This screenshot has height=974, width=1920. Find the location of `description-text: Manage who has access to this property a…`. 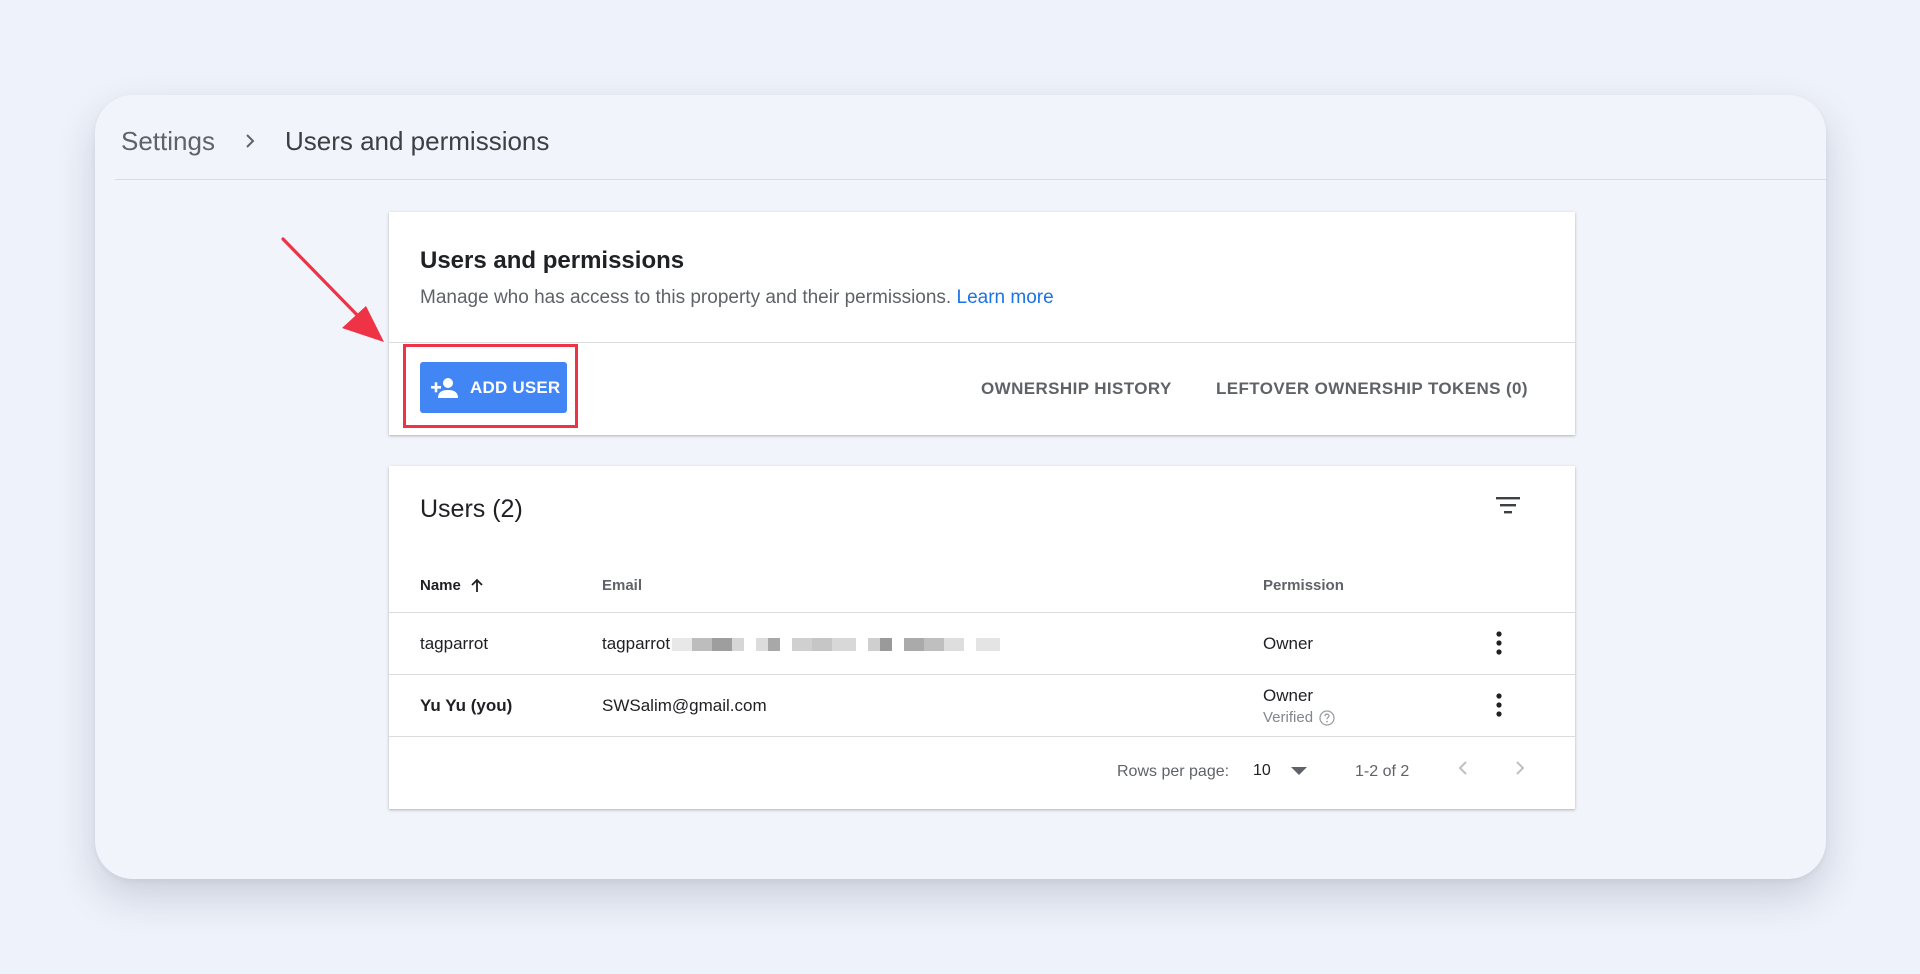

description-text: Manage who has access to this property a… is located at coordinates (686, 297).